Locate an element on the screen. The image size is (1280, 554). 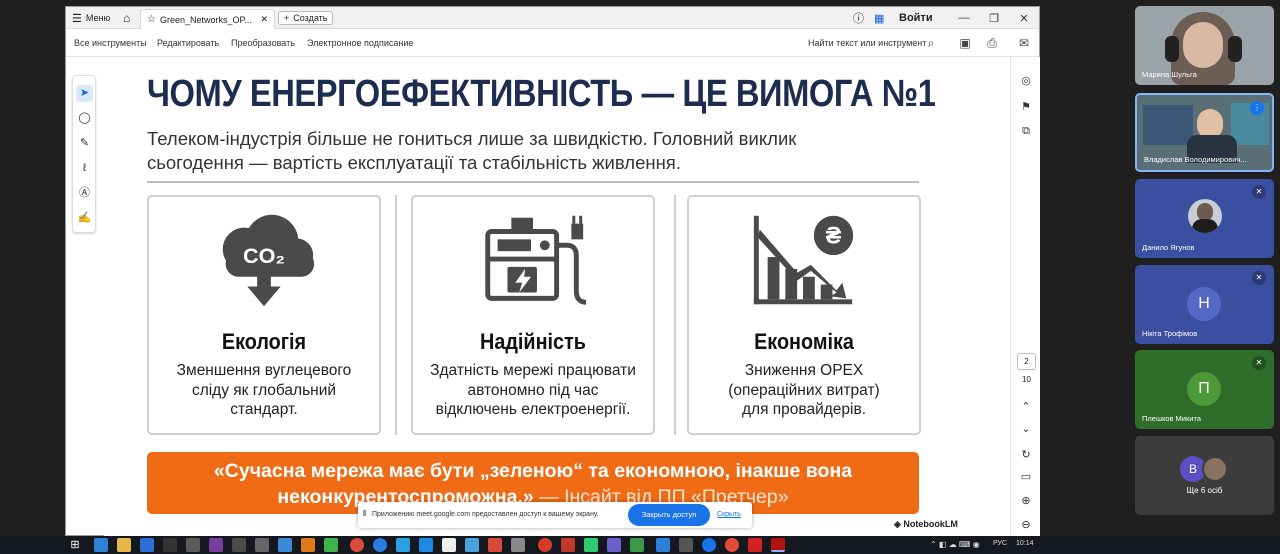
participant-face is located at coordinates (1203, 45).